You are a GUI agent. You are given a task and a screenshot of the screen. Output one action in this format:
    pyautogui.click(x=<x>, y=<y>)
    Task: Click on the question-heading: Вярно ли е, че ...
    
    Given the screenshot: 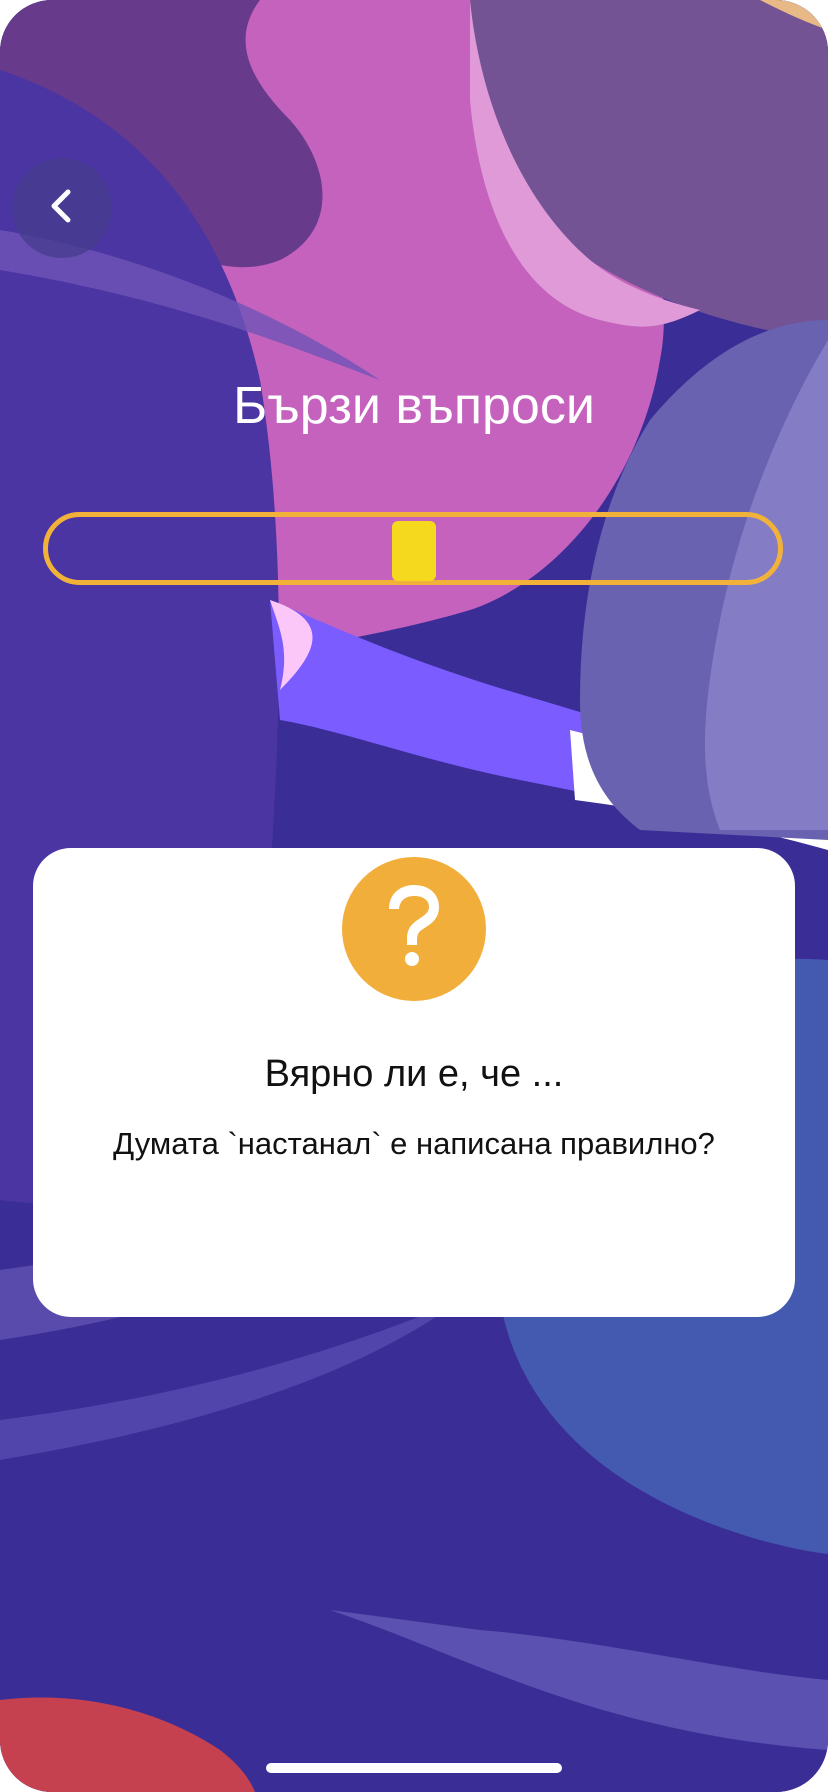 What is the action you would take?
    pyautogui.click(x=414, y=1074)
    